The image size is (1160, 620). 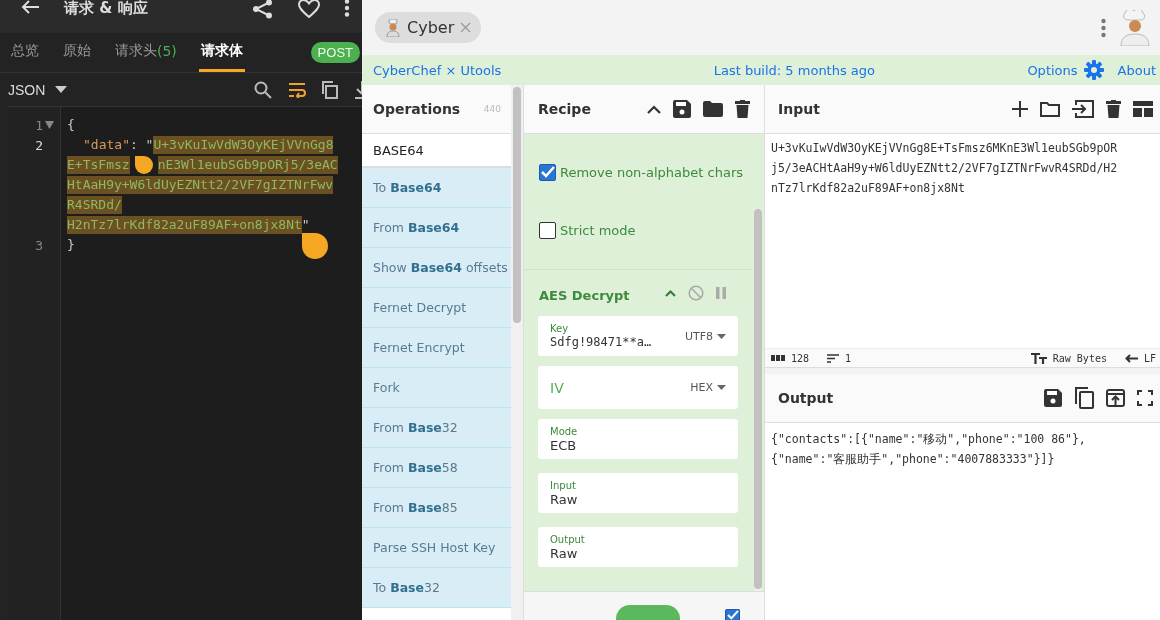 What do you see at coordinates (560, 328) in the screenshot?
I see `field-label: Key` at bounding box center [560, 328].